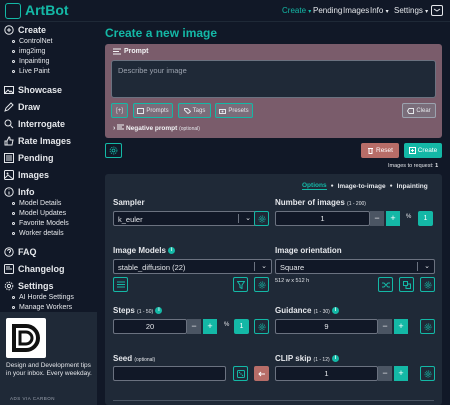  Describe the element at coordinates (26, 175) in the screenshot. I see `sidebar-item-images: Images` at that location.